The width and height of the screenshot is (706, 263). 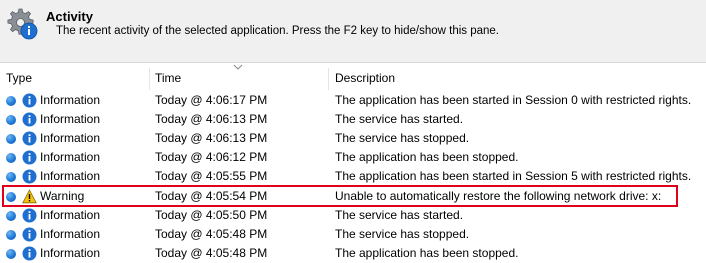 I want to click on column-header-type: Type, so click(x=19, y=78).